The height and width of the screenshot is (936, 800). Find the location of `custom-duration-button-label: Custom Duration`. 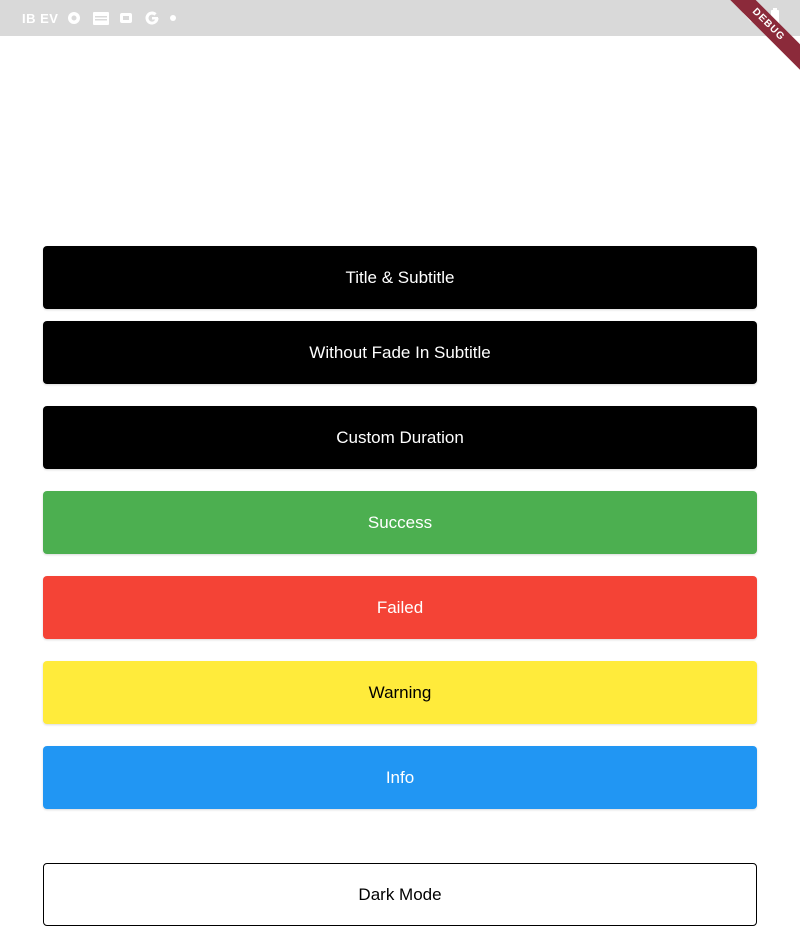

custom-duration-button-label: Custom Duration is located at coordinates (400, 437).